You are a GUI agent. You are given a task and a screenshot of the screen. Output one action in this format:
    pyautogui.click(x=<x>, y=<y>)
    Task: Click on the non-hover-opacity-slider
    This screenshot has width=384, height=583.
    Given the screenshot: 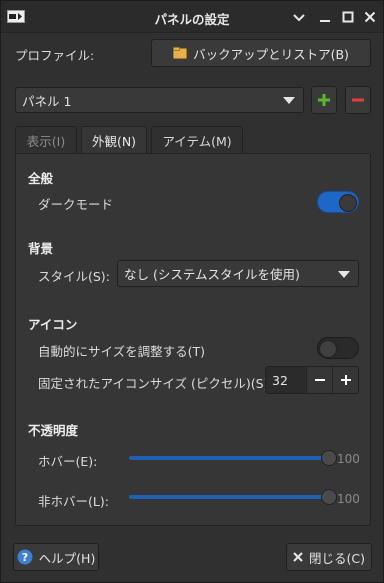 What is the action you would take?
    pyautogui.click(x=233, y=497)
    